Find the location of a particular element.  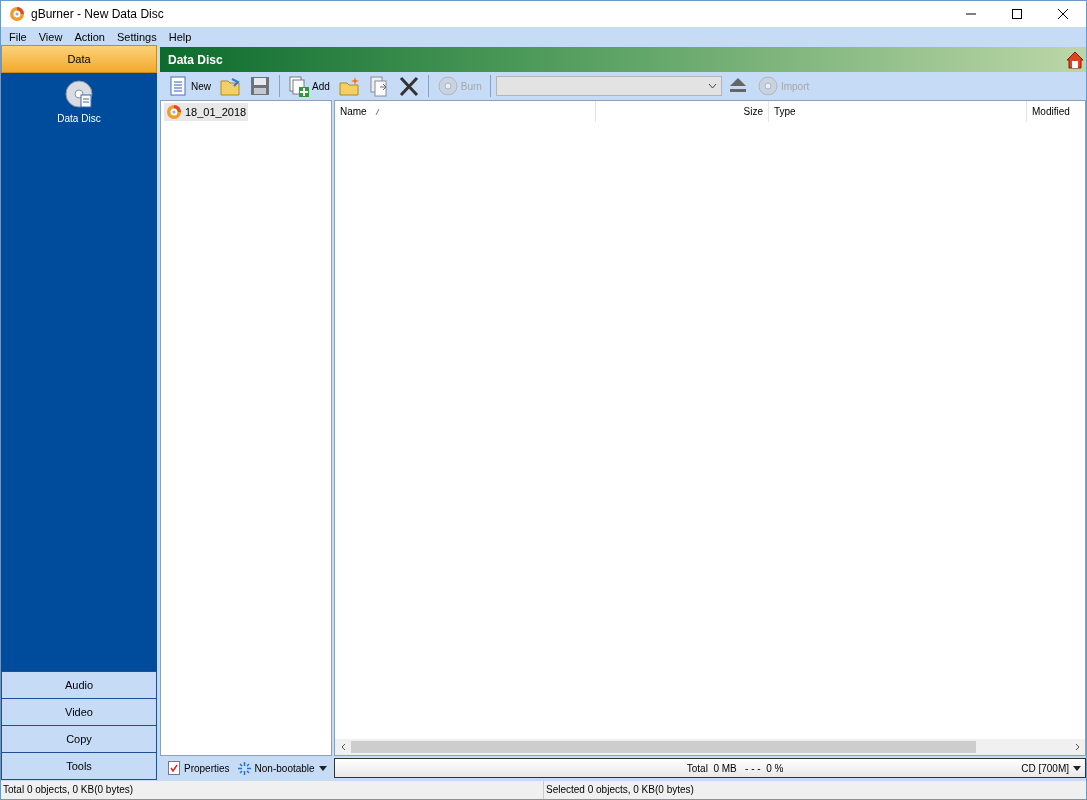

menu-item: Action is located at coordinates (89, 36).